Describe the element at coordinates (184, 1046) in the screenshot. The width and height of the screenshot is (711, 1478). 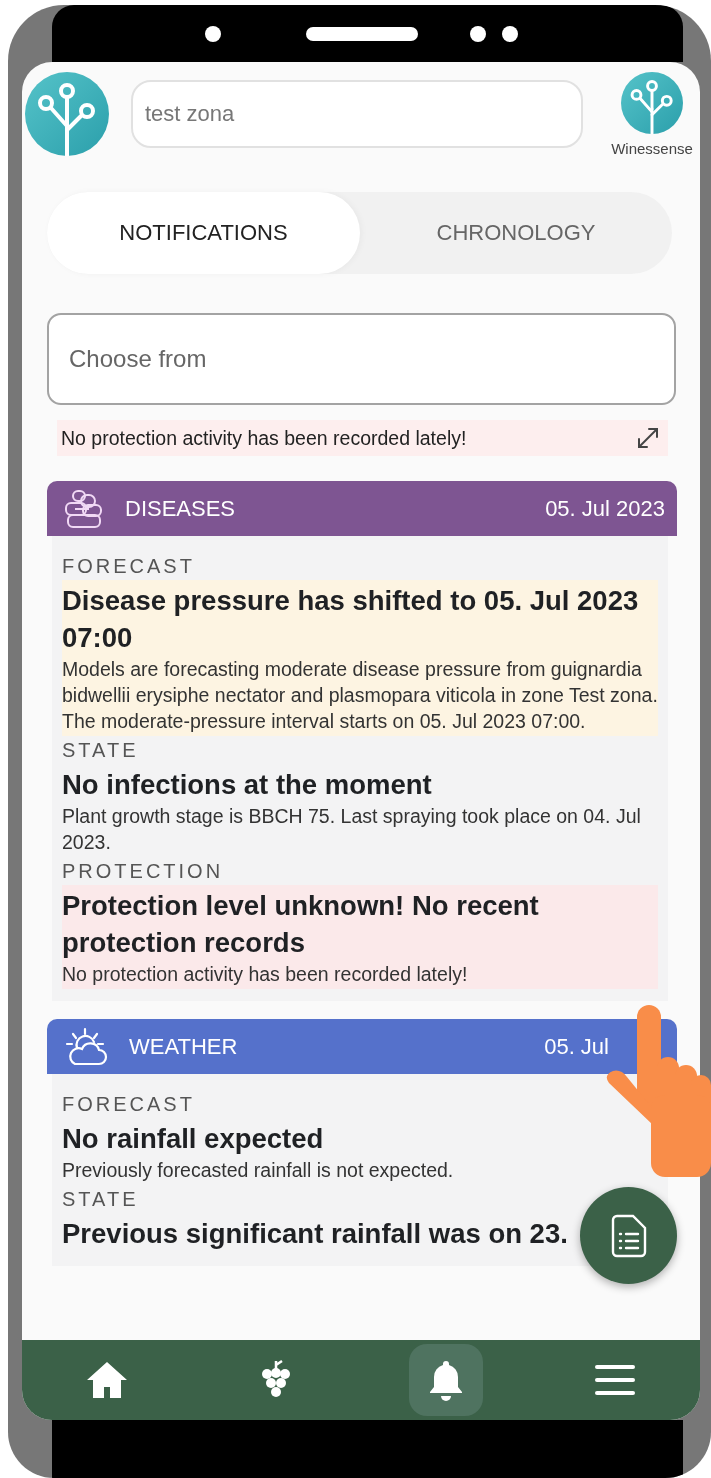
I see `card-title: WEATHER` at that location.